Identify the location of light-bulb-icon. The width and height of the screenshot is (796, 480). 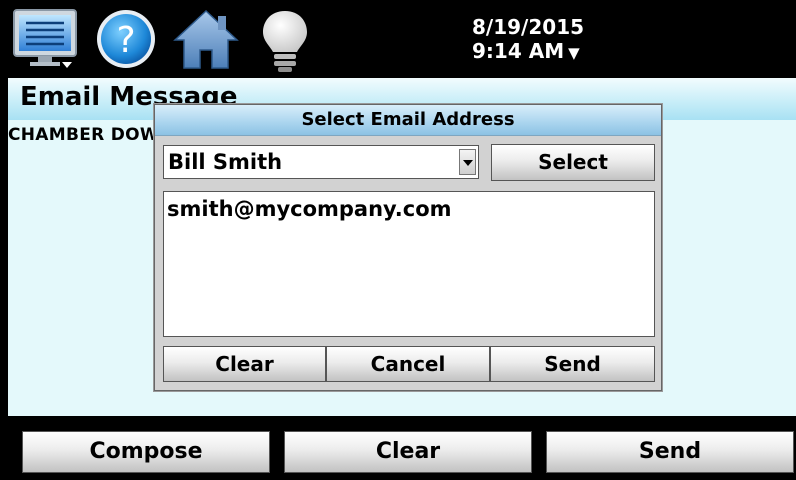
(285, 41).